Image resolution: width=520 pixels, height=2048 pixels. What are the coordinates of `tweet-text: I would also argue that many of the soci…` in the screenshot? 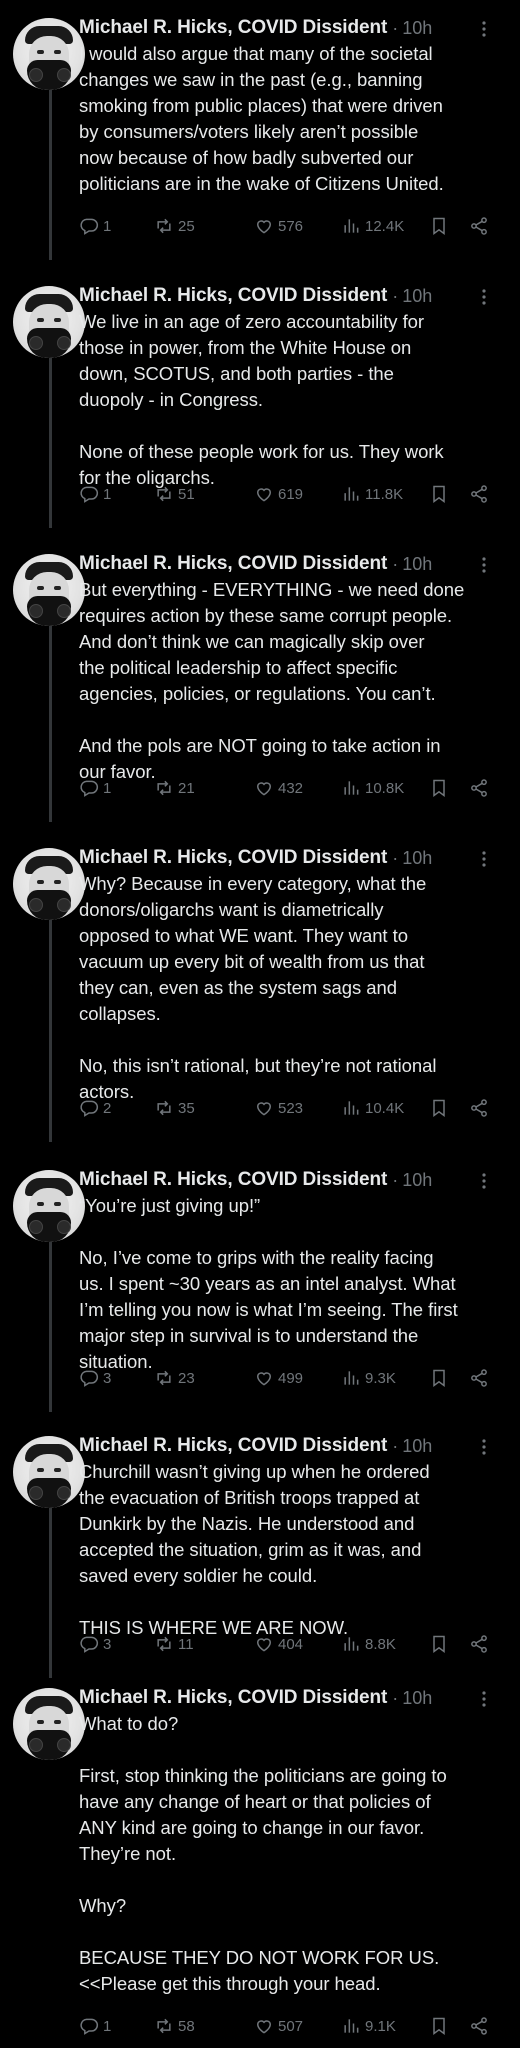 It's located at (261, 118).